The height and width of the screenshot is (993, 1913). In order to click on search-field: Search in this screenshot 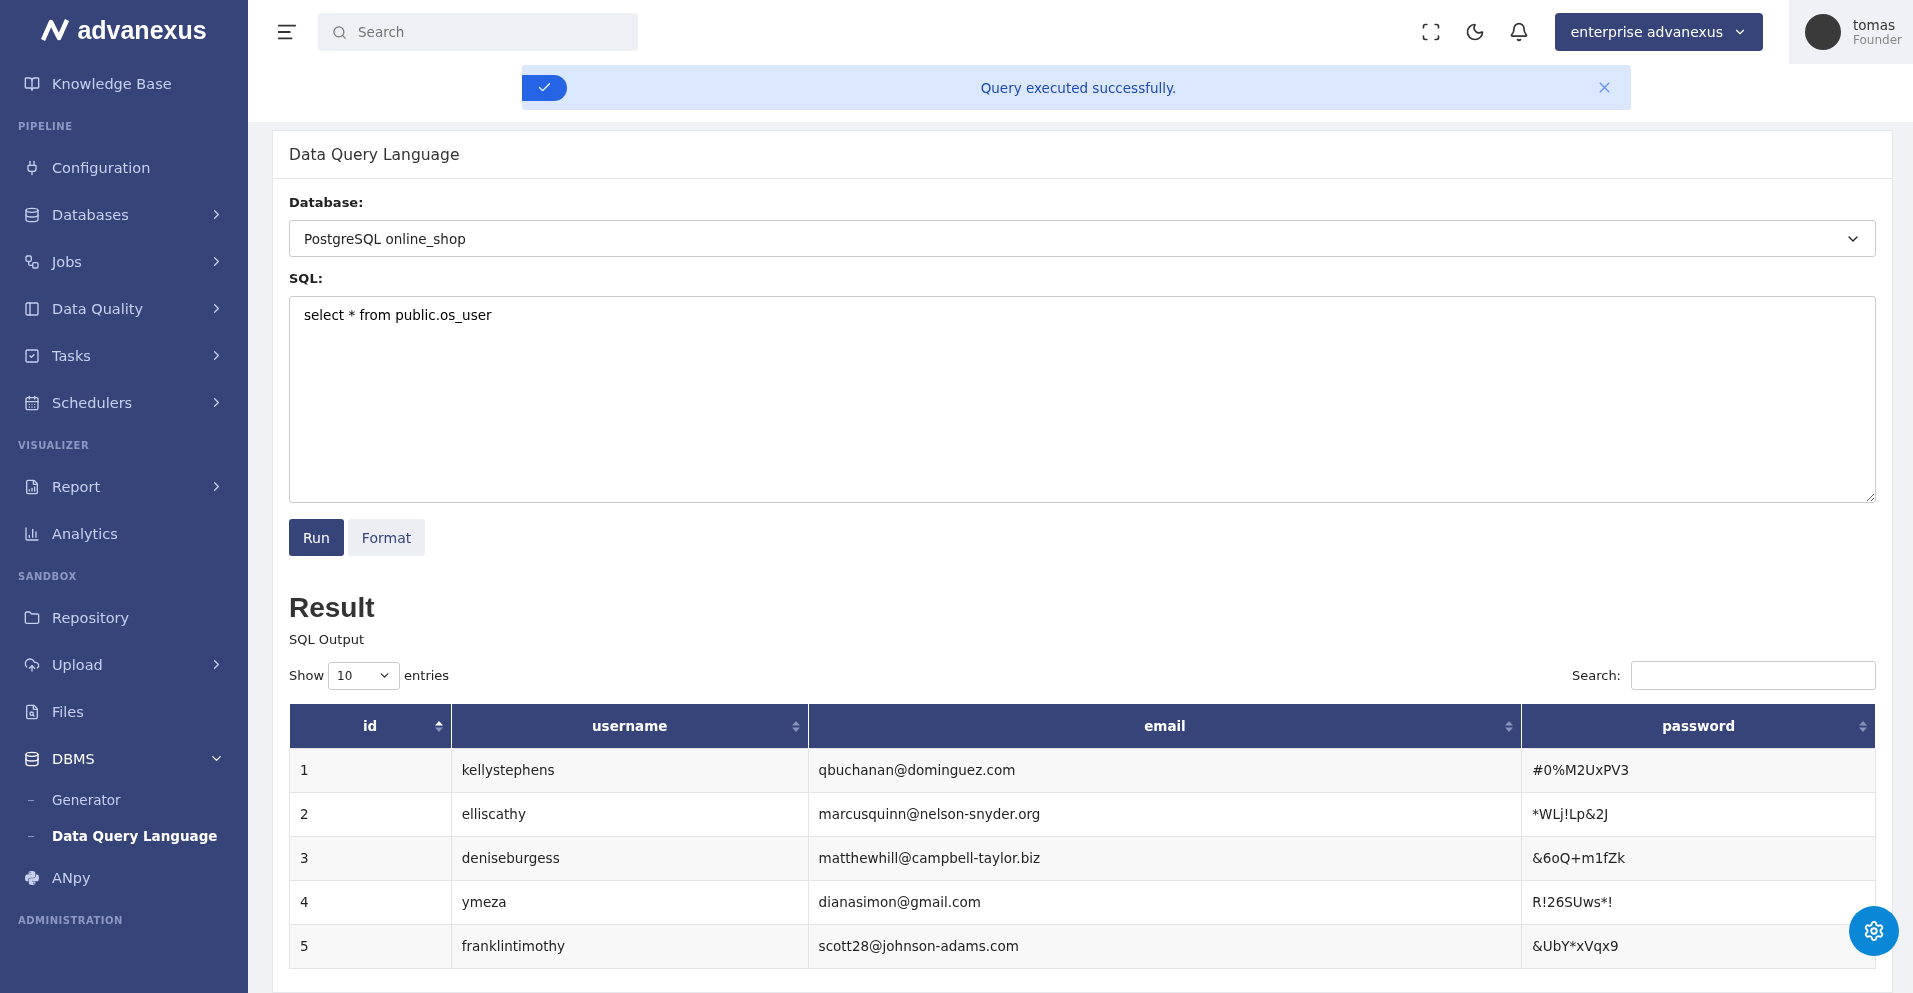, I will do `click(478, 32)`.